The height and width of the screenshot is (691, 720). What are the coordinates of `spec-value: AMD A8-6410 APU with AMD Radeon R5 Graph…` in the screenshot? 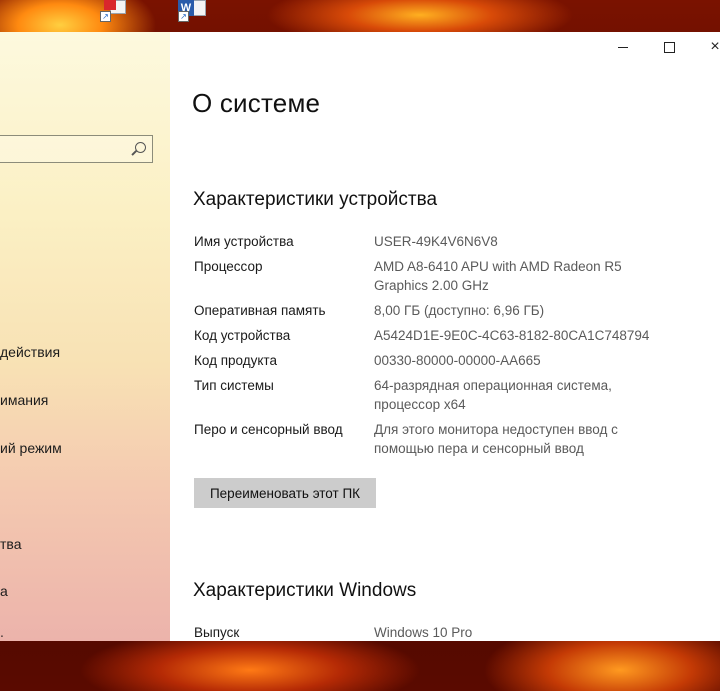 It's located at (498, 276).